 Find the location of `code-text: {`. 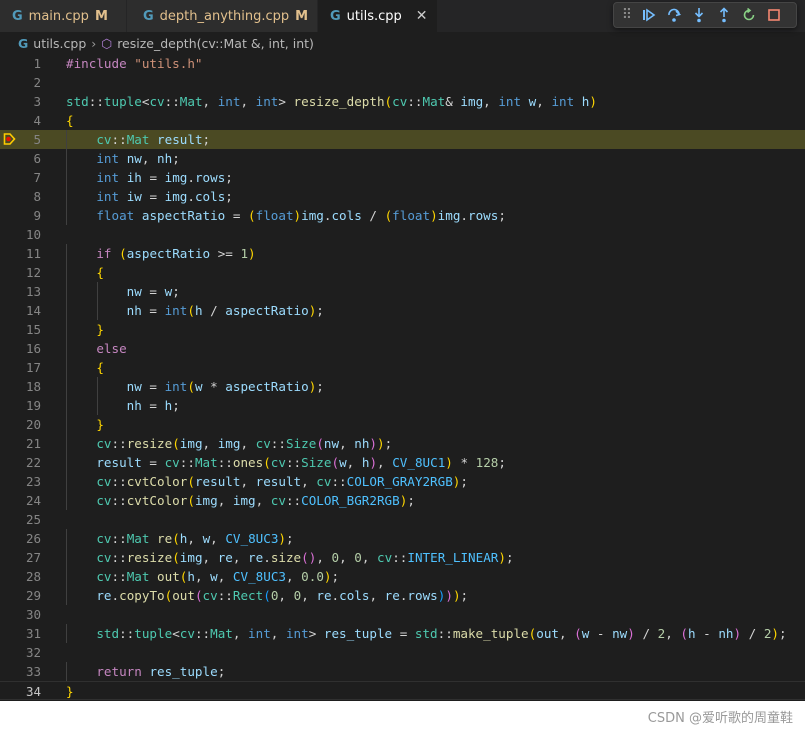

code-text: { is located at coordinates (100, 272).